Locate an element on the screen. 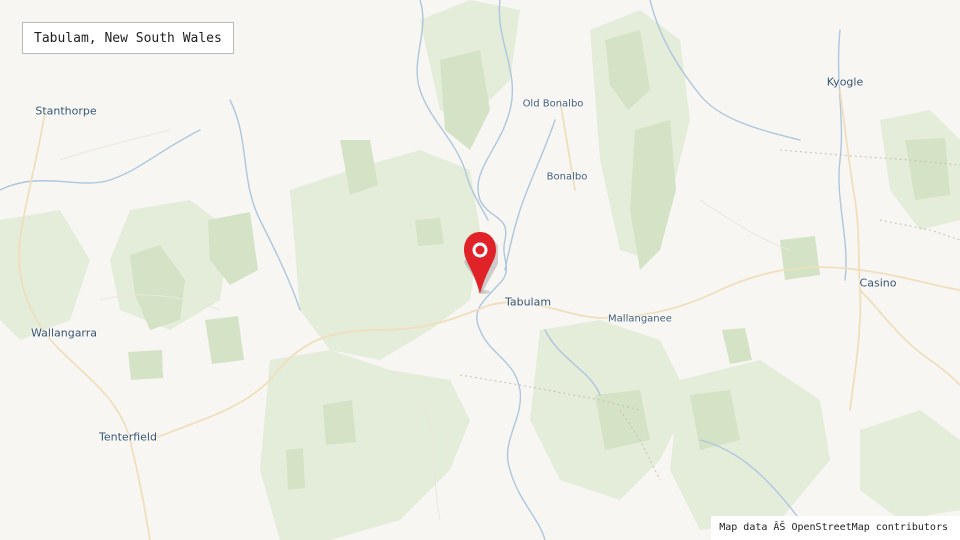 The image size is (960, 540). attribution-text: Map data ÂŠ OpenStreetMap contributors is located at coordinates (833, 527).